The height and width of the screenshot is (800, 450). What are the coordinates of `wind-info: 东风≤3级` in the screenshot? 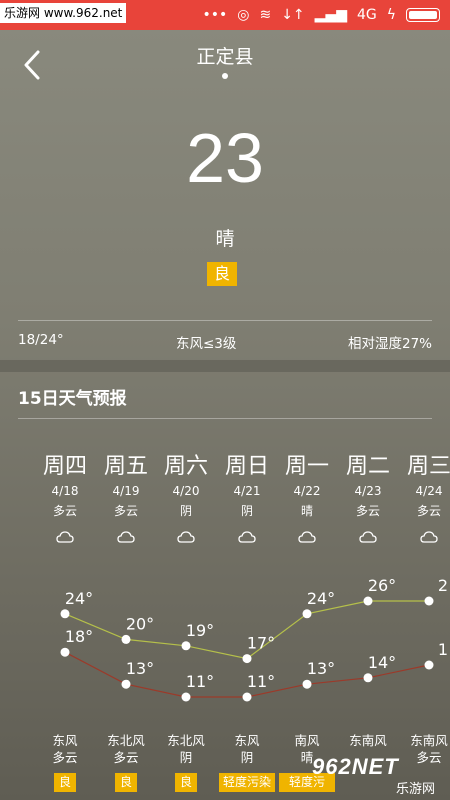 It's located at (206, 344).